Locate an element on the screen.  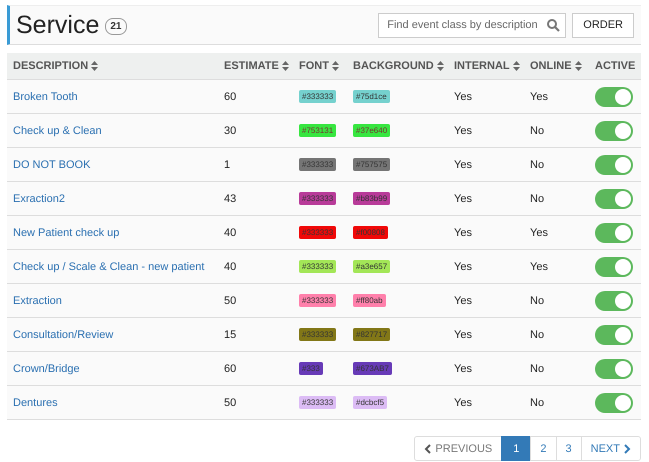
background-color-tag: #a3e657 is located at coordinates (371, 266).